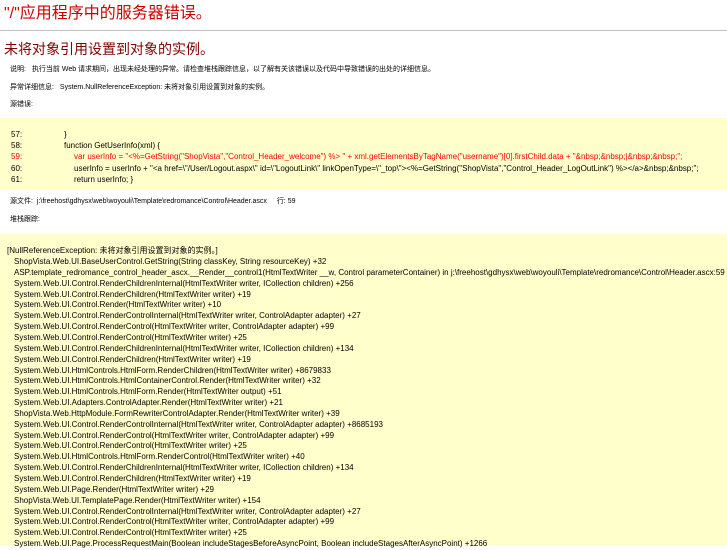 This screenshot has width=727, height=550. Describe the element at coordinates (65, 134) in the screenshot. I see `source-line-text: }` at that location.